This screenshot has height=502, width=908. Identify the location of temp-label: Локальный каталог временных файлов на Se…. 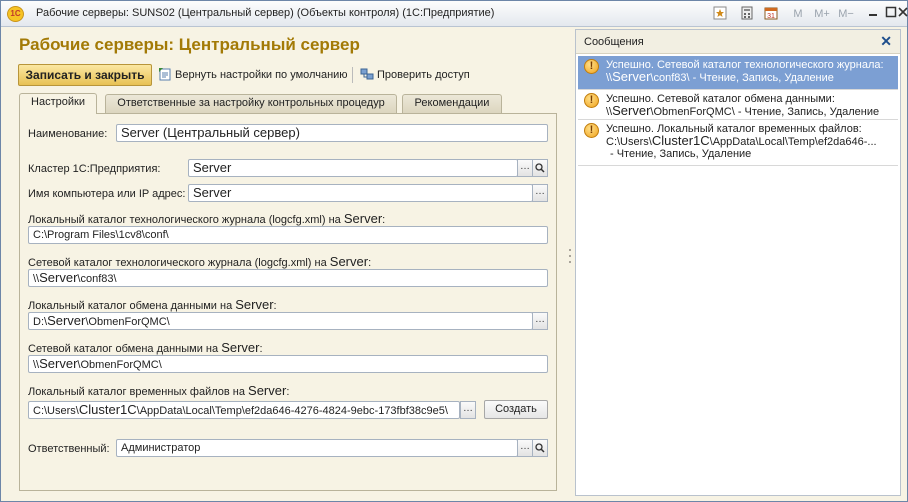
(159, 390).